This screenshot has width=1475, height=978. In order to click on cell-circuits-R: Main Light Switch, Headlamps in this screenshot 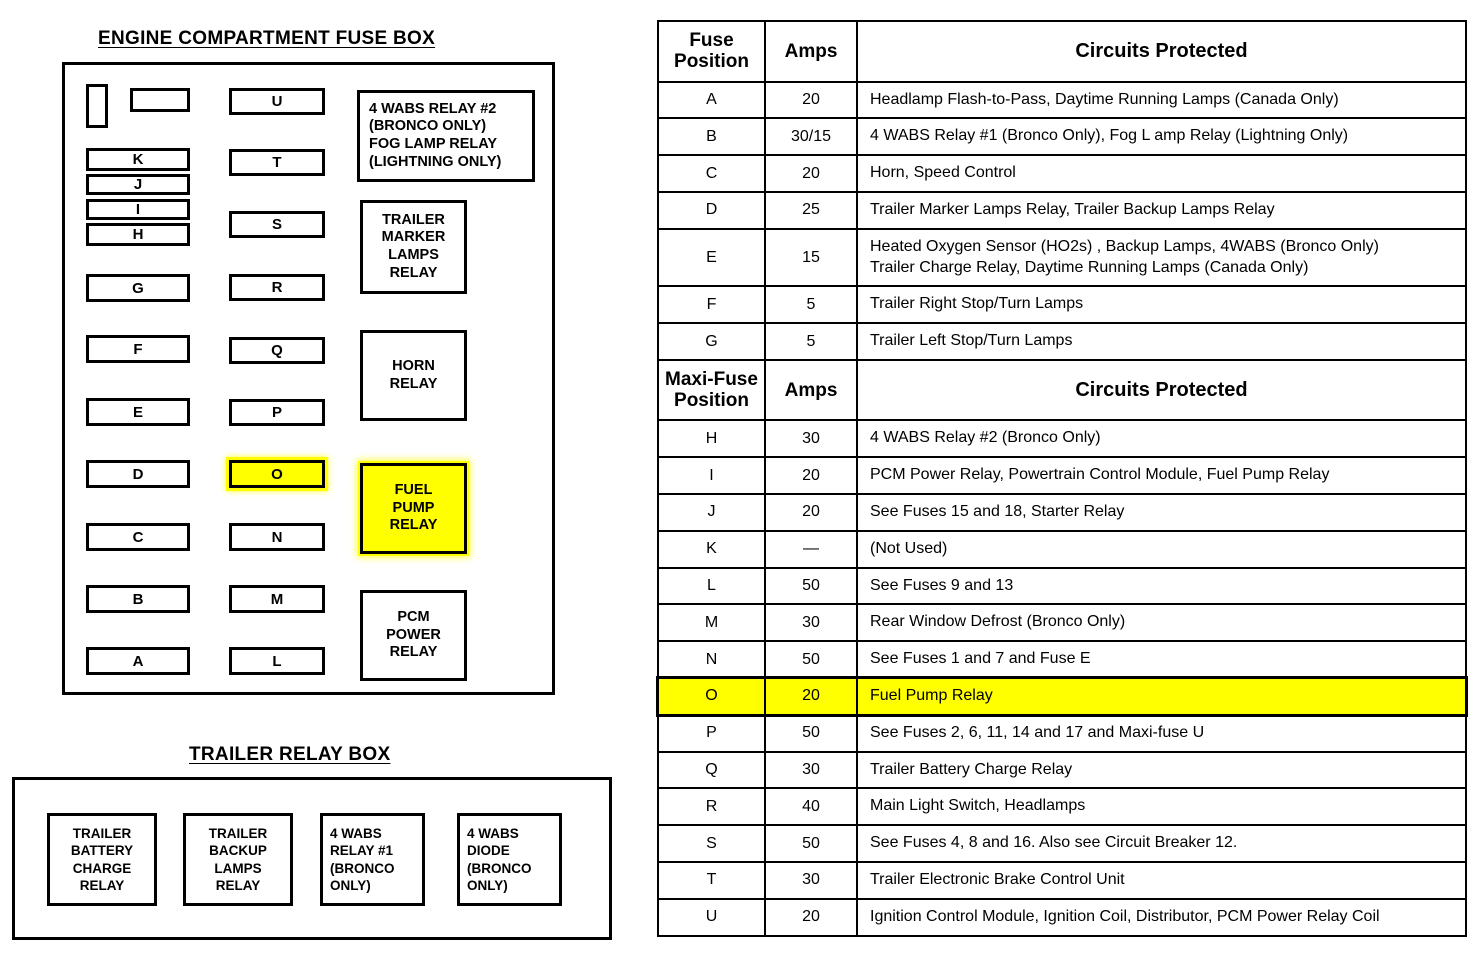, I will do `click(1161, 807)`.